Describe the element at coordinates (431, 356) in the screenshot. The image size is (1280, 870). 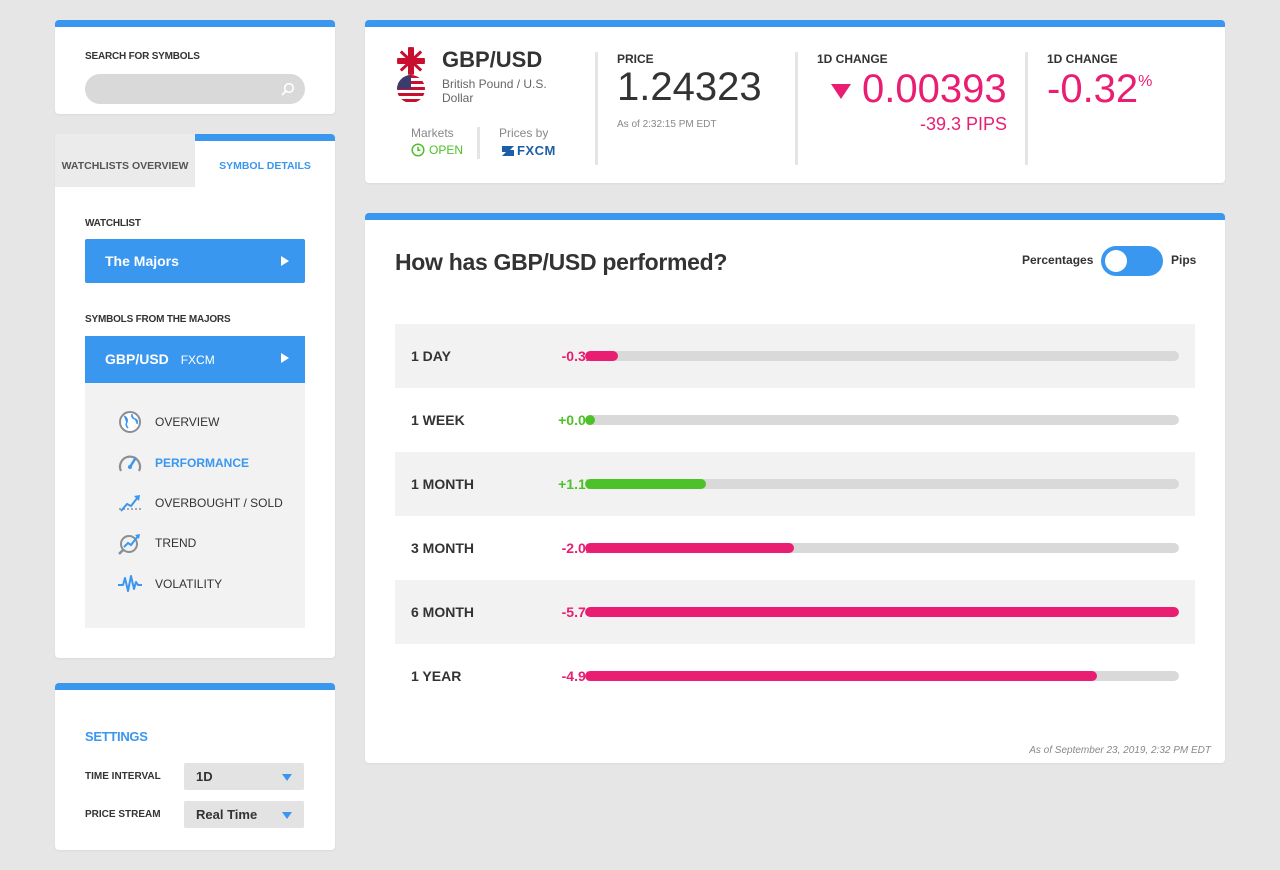
I see `performance-period: 1 DAY` at that location.